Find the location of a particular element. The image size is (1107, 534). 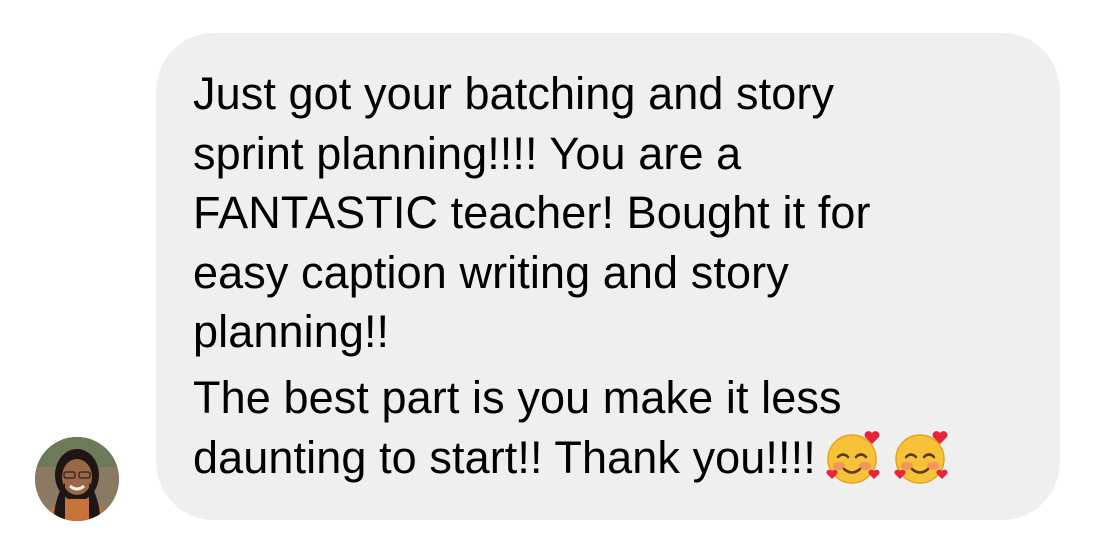

message-line: FANTASTIC teacher! Bought it for is located at coordinates (532, 212).